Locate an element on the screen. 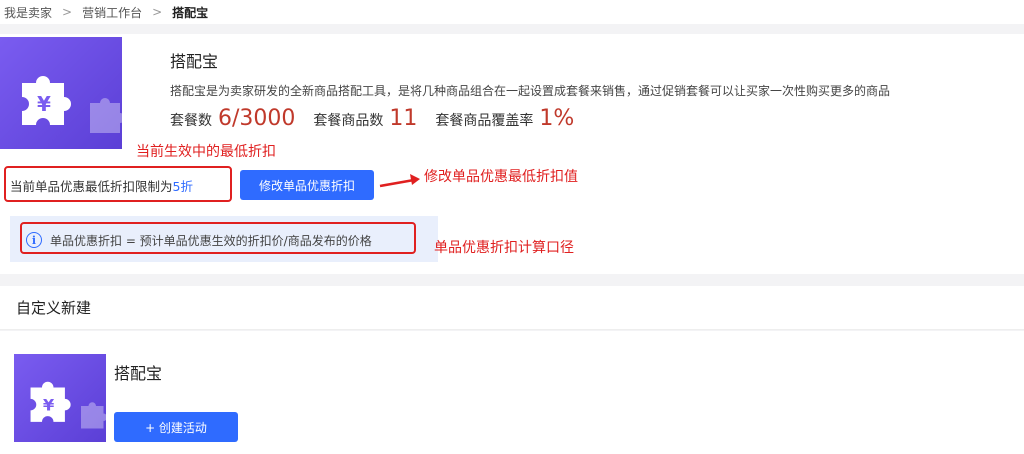  stat-value: 11 is located at coordinates (403, 118).